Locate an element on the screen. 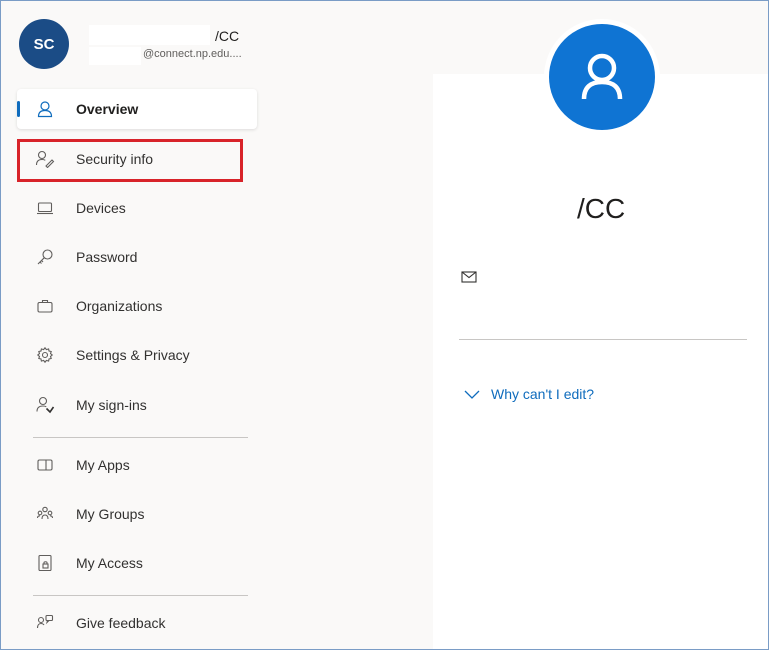 The image size is (769, 650). profile-name: /CC is located at coordinates (601, 208).